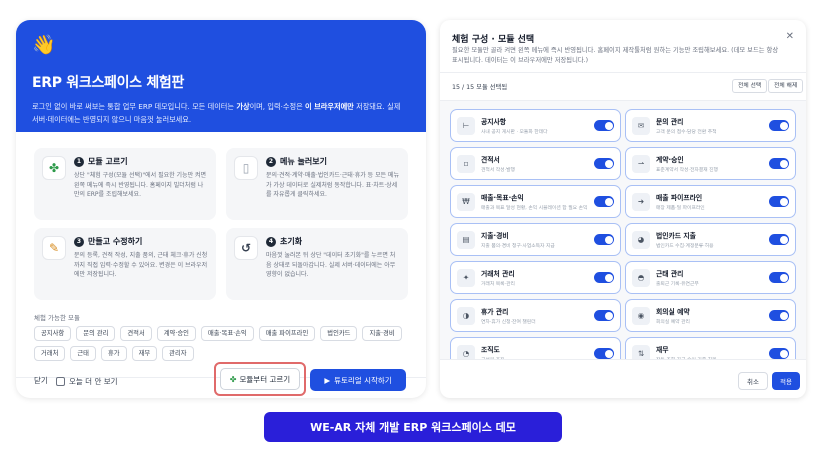 This screenshot has width=828, height=462. What do you see at coordinates (108, 161) in the screenshot?
I see `step-title: 모듈 고르기` at bounding box center [108, 161].